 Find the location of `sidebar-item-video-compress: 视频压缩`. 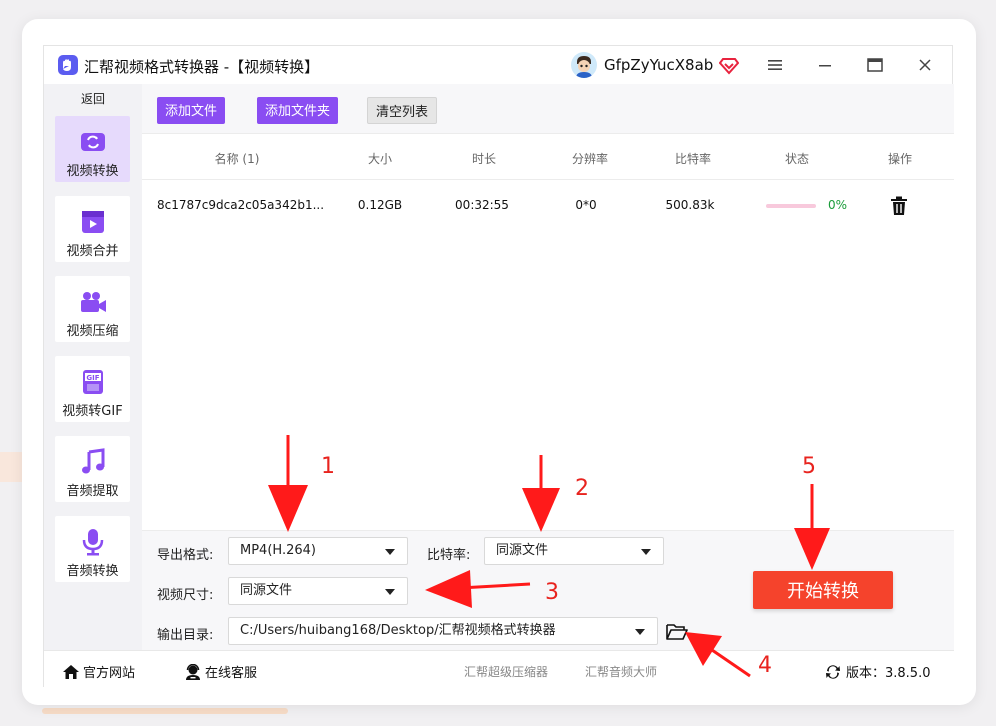

sidebar-item-video-compress: 视频压缩 is located at coordinates (92, 309).